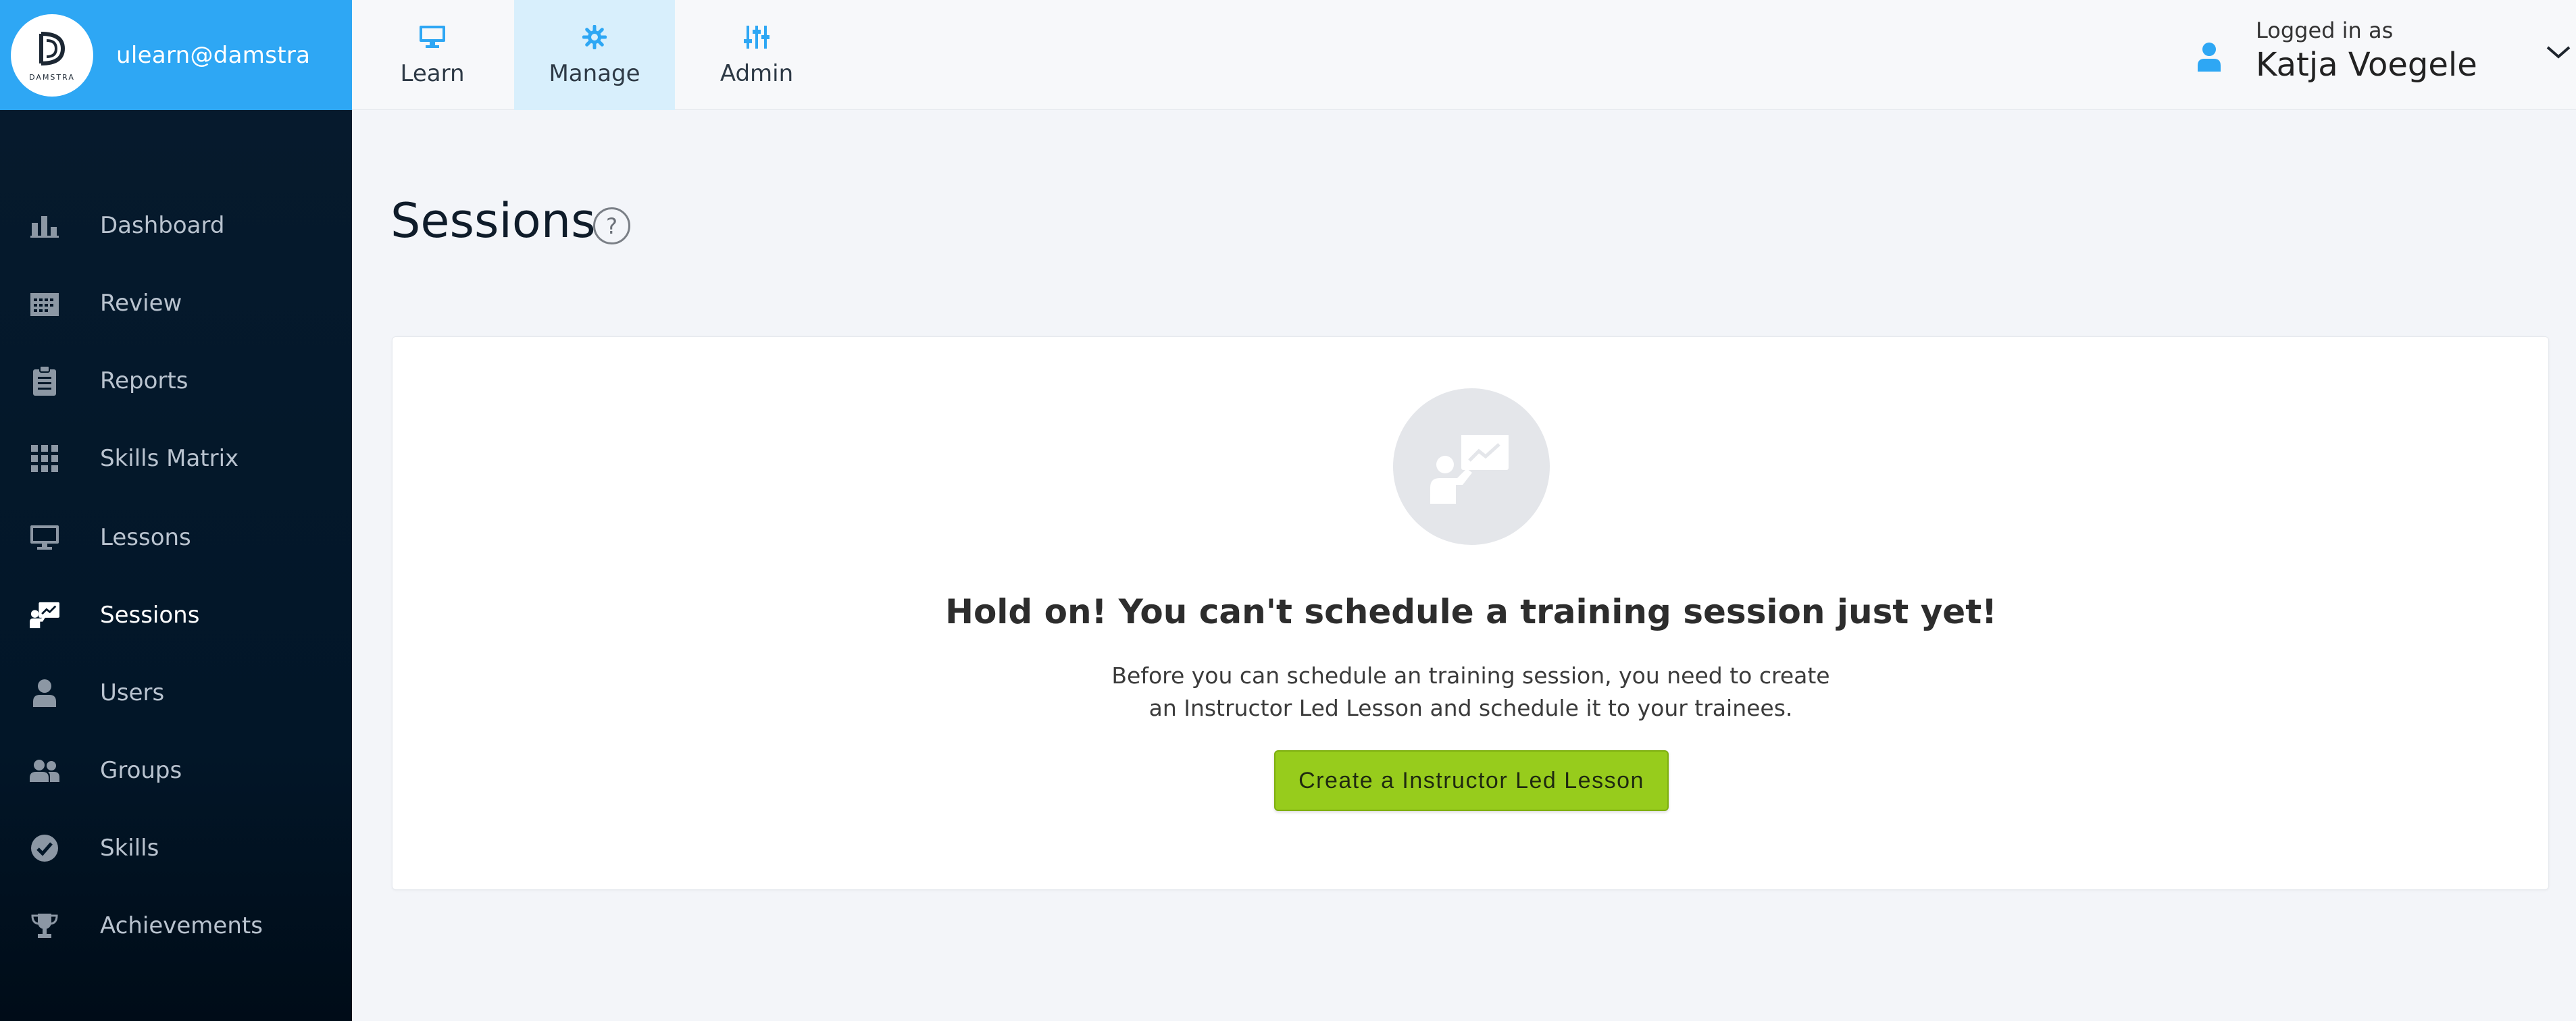 The height and width of the screenshot is (1021, 2576). I want to click on page-title: Sessions, so click(493, 220).